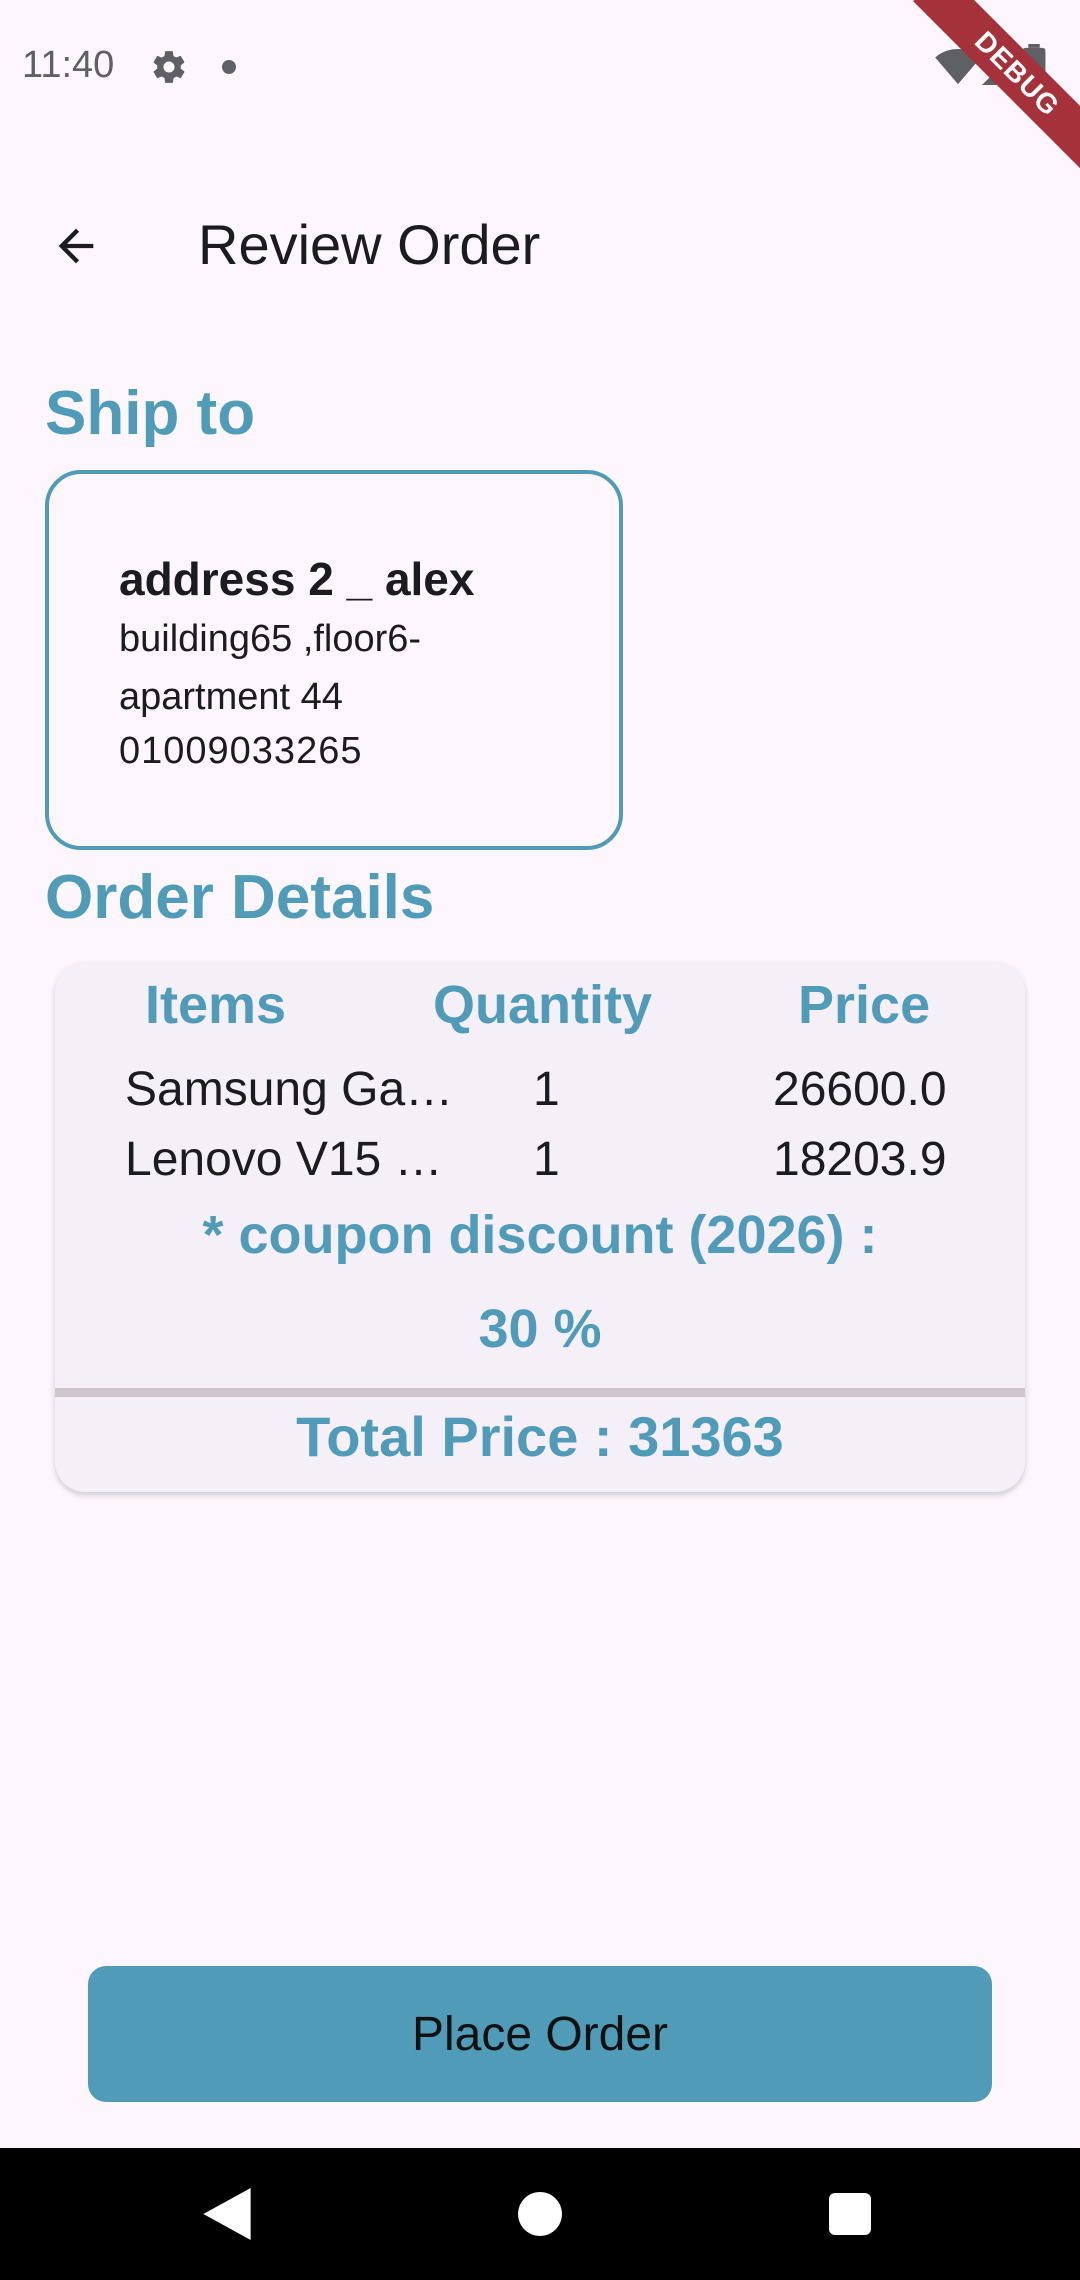 The width and height of the screenshot is (1080, 2280). Describe the element at coordinates (540, 1392) in the screenshot. I see `divider` at that location.